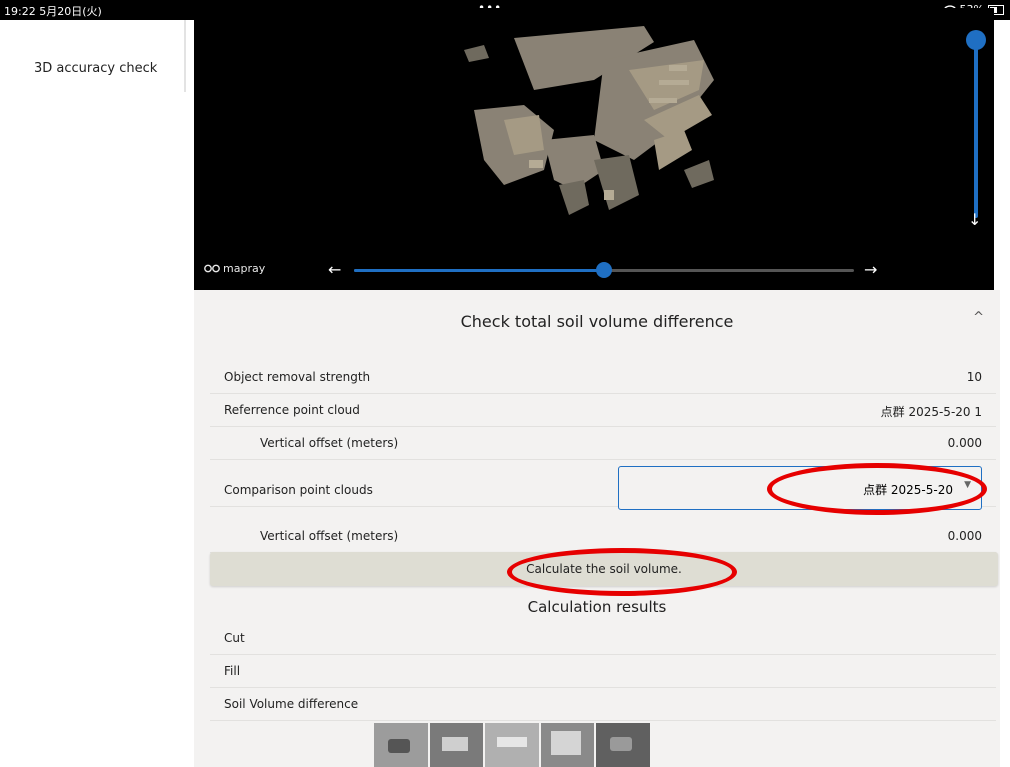 This screenshot has width=1010, height=767. What do you see at coordinates (589, 120) in the screenshot?
I see `point-cloud-render` at bounding box center [589, 120].